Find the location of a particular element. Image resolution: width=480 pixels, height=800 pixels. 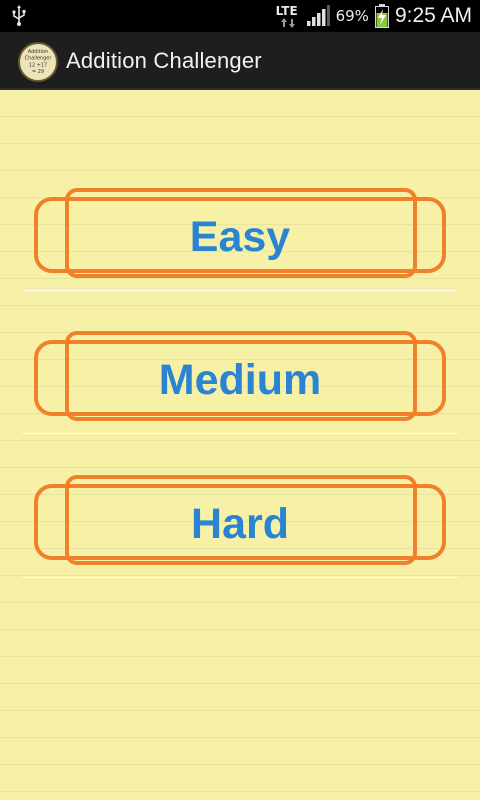

app-logo-icon: Addition Challenger 12 +17 = 29 is located at coordinates (39, 62).